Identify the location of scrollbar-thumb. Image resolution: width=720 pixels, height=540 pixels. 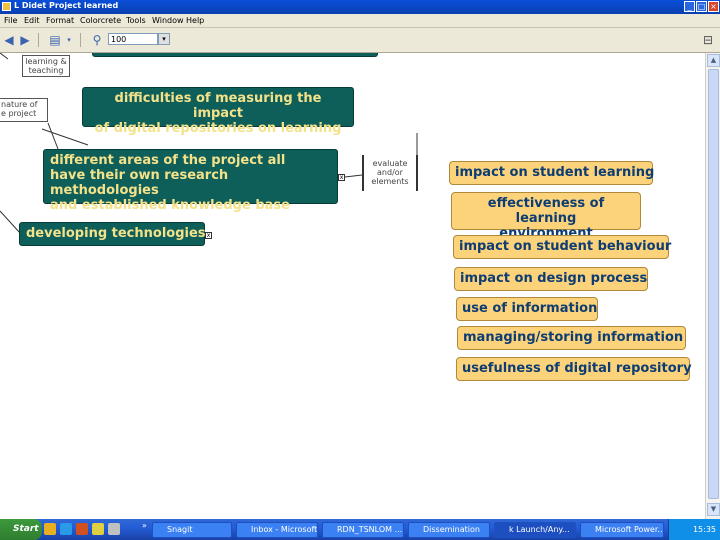
(713, 284).